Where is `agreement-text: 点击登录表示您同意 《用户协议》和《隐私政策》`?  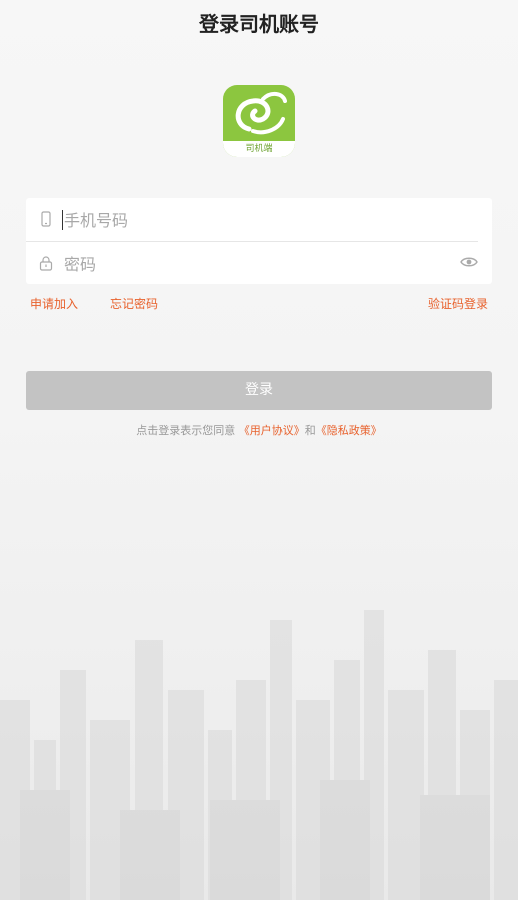 agreement-text: 点击登录表示您同意 《用户协议》和《隐私政策》 is located at coordinates (259, 430).